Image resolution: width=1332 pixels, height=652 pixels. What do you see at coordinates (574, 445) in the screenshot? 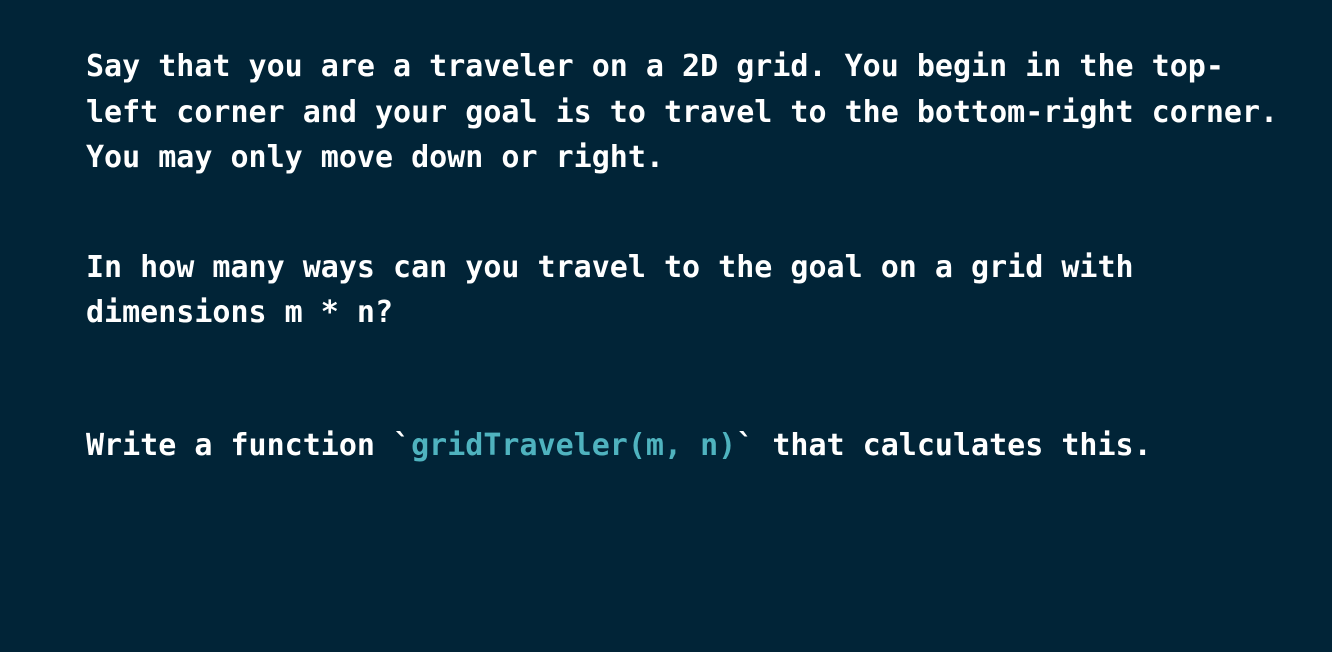
I see `function-signature: gridTraveler(m, n)` at bounding box center [574, 445].